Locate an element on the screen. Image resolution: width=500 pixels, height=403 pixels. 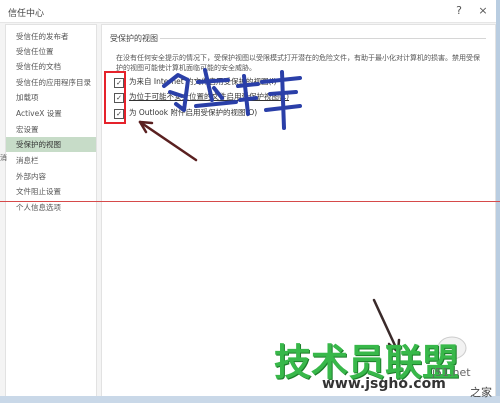
handwriting-annotation is located at coordinates (232, 99).